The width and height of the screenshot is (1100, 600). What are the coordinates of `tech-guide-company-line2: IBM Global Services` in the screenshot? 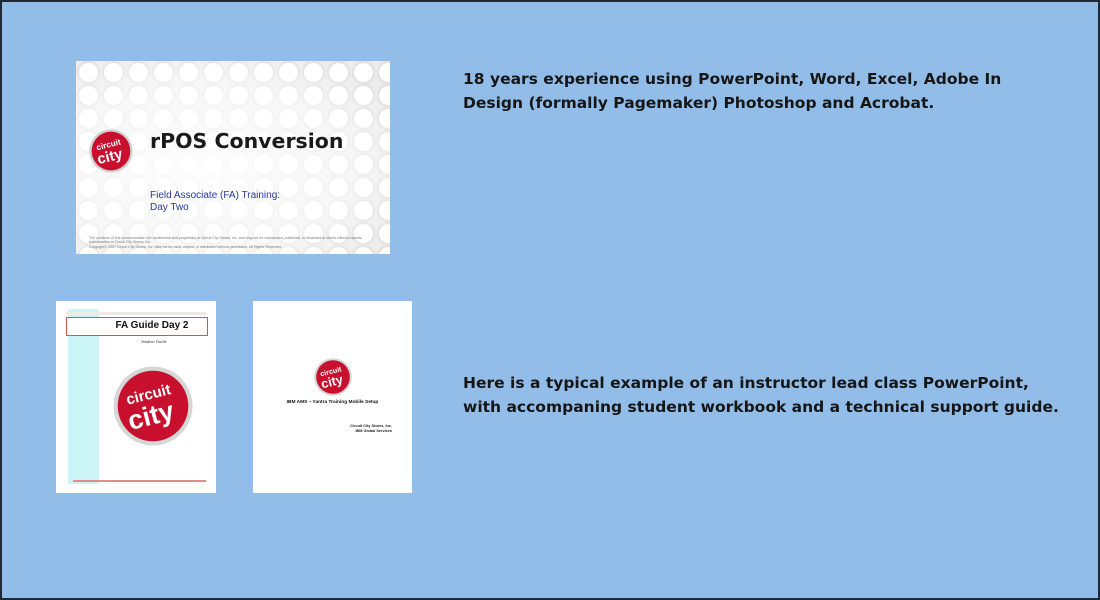 It's located at (373, 431).